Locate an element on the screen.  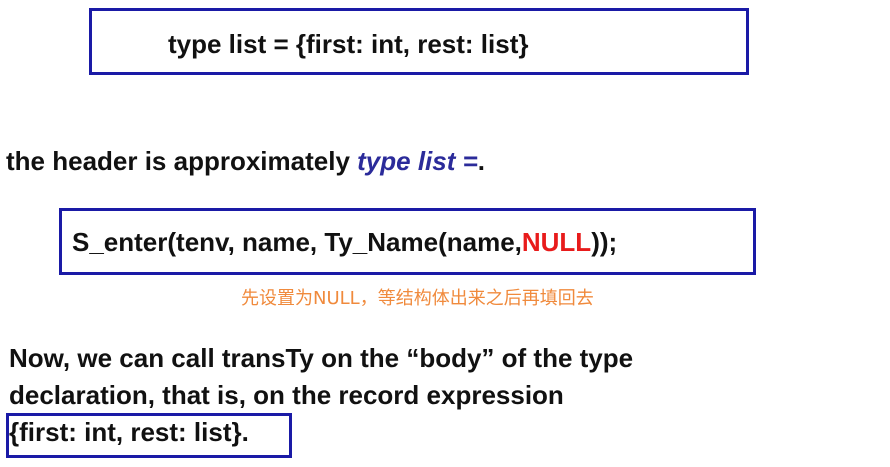
s-enter-code-suffix: )); is located at coordinates (604, 242).